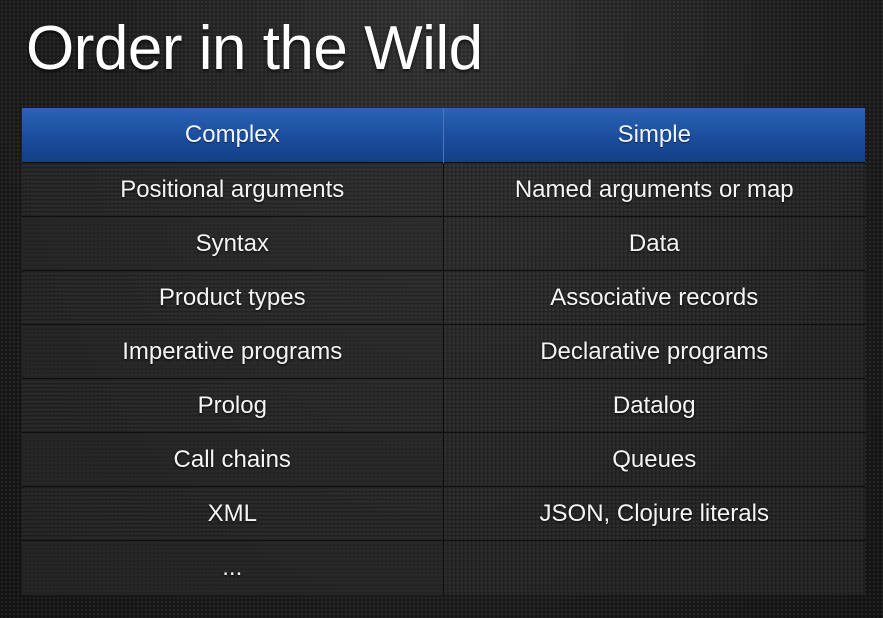 The height and width of the screenshot is (618, 883). I want to click on complex-cell: Call chains, so click(233, 459).